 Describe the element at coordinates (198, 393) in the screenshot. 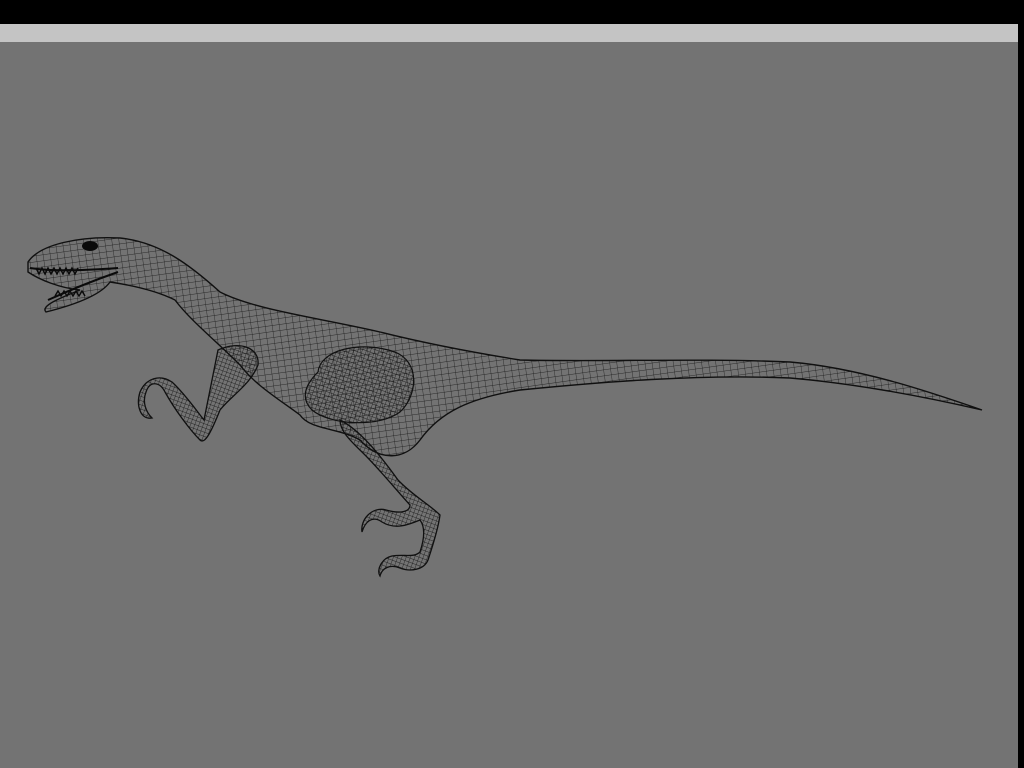

I see `forearm-mesh` at that location.